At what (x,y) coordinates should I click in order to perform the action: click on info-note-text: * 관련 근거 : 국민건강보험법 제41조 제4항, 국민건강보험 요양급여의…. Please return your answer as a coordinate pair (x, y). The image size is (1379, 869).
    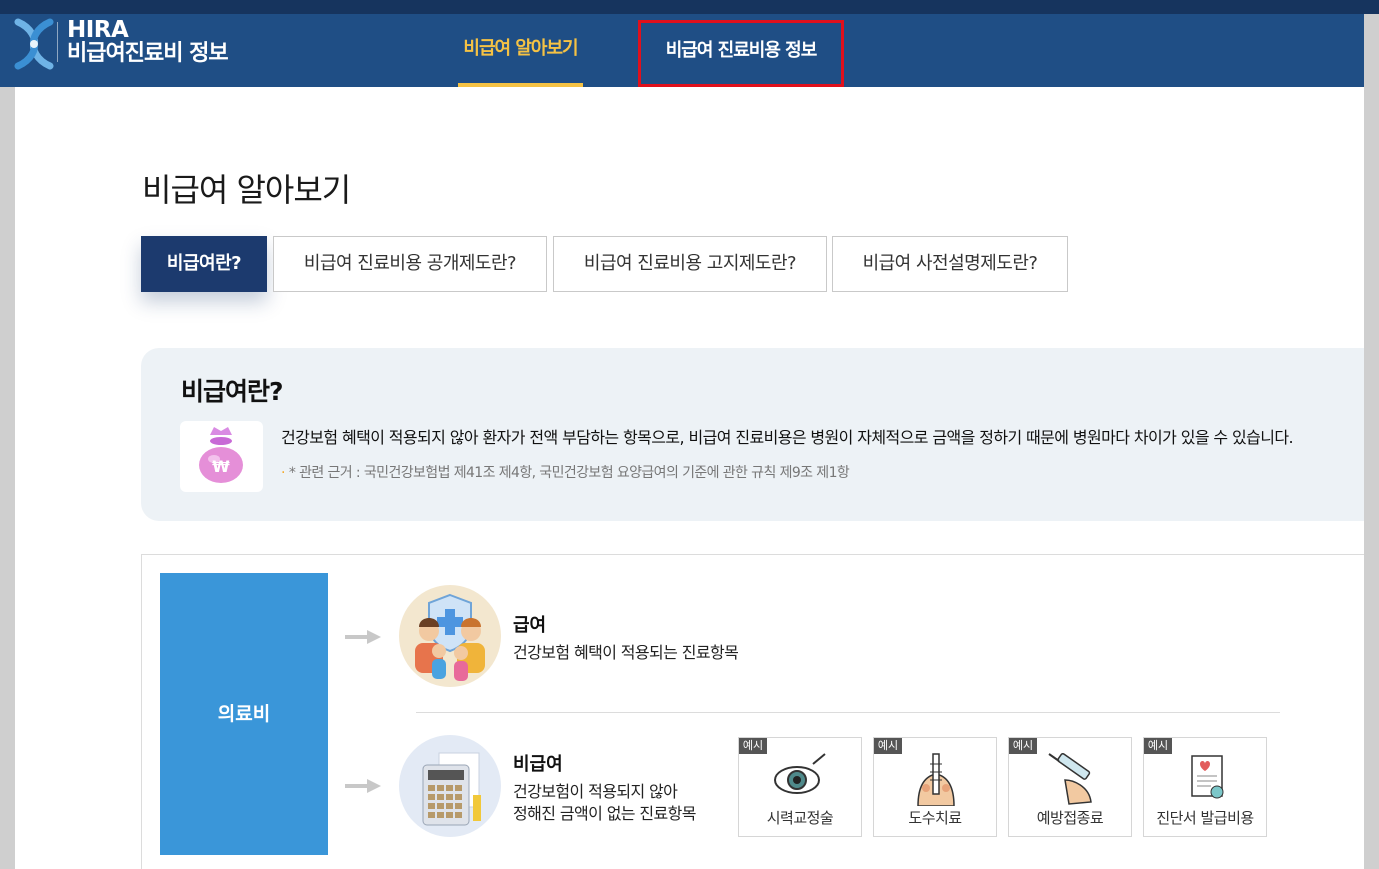
    Looking at the image, I should click on (569, 473).